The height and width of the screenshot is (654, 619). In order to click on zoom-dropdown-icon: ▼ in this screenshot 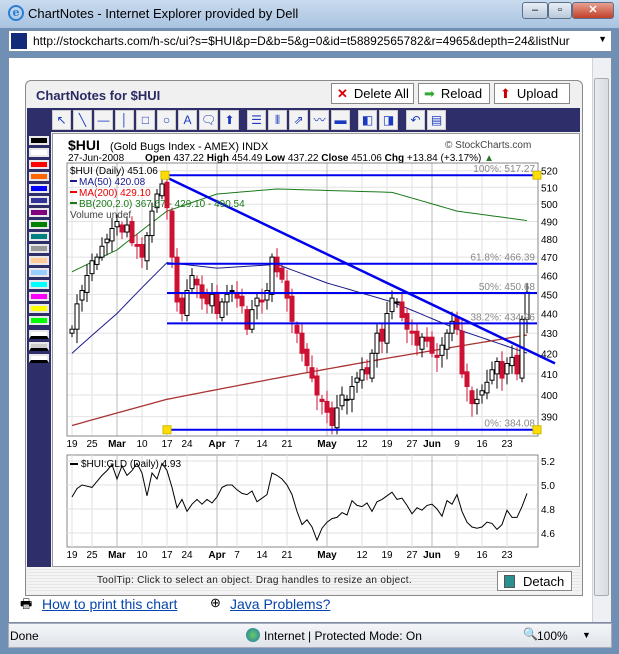, I will do `click(586, 635)`.